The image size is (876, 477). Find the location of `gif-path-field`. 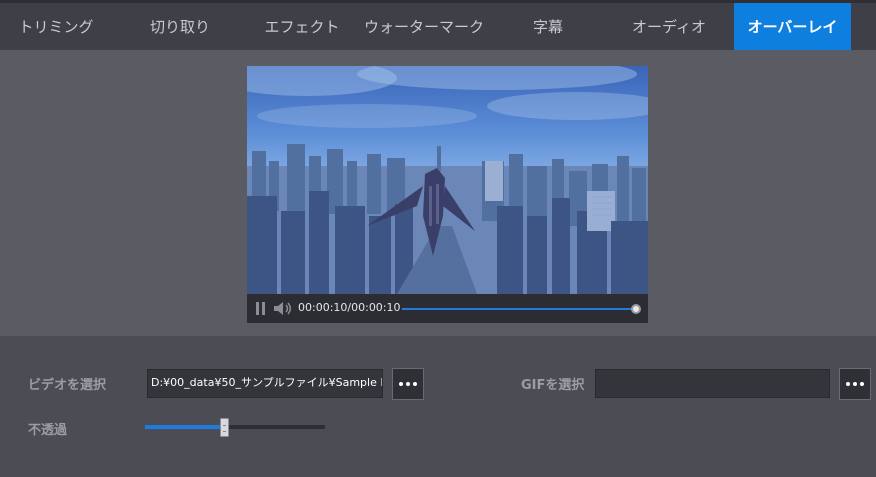

gif-path-field is located at coordinates (712, 383).